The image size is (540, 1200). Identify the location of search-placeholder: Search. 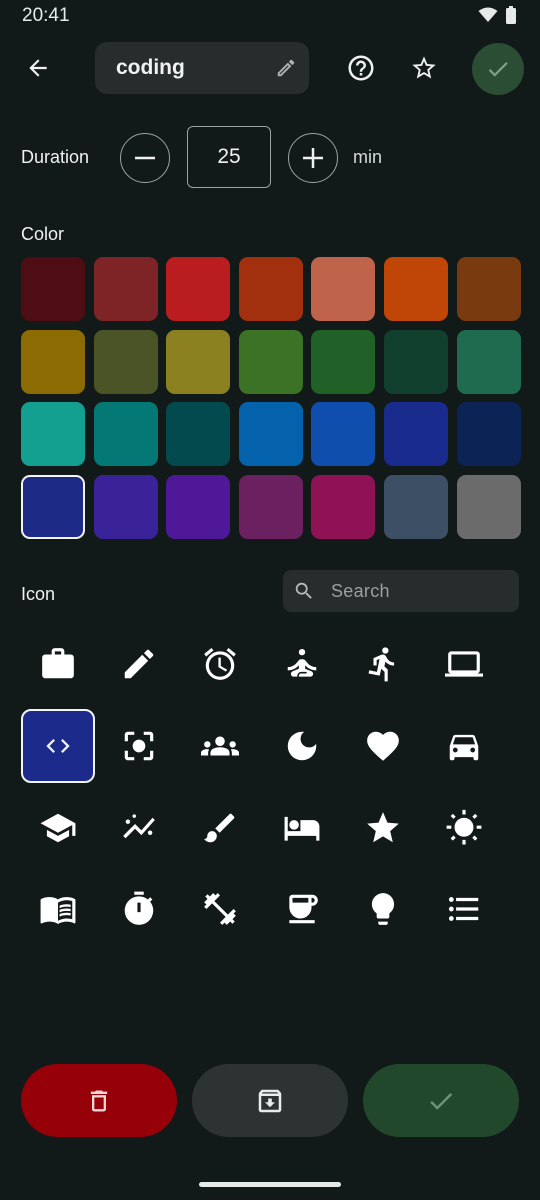
(360, 590).